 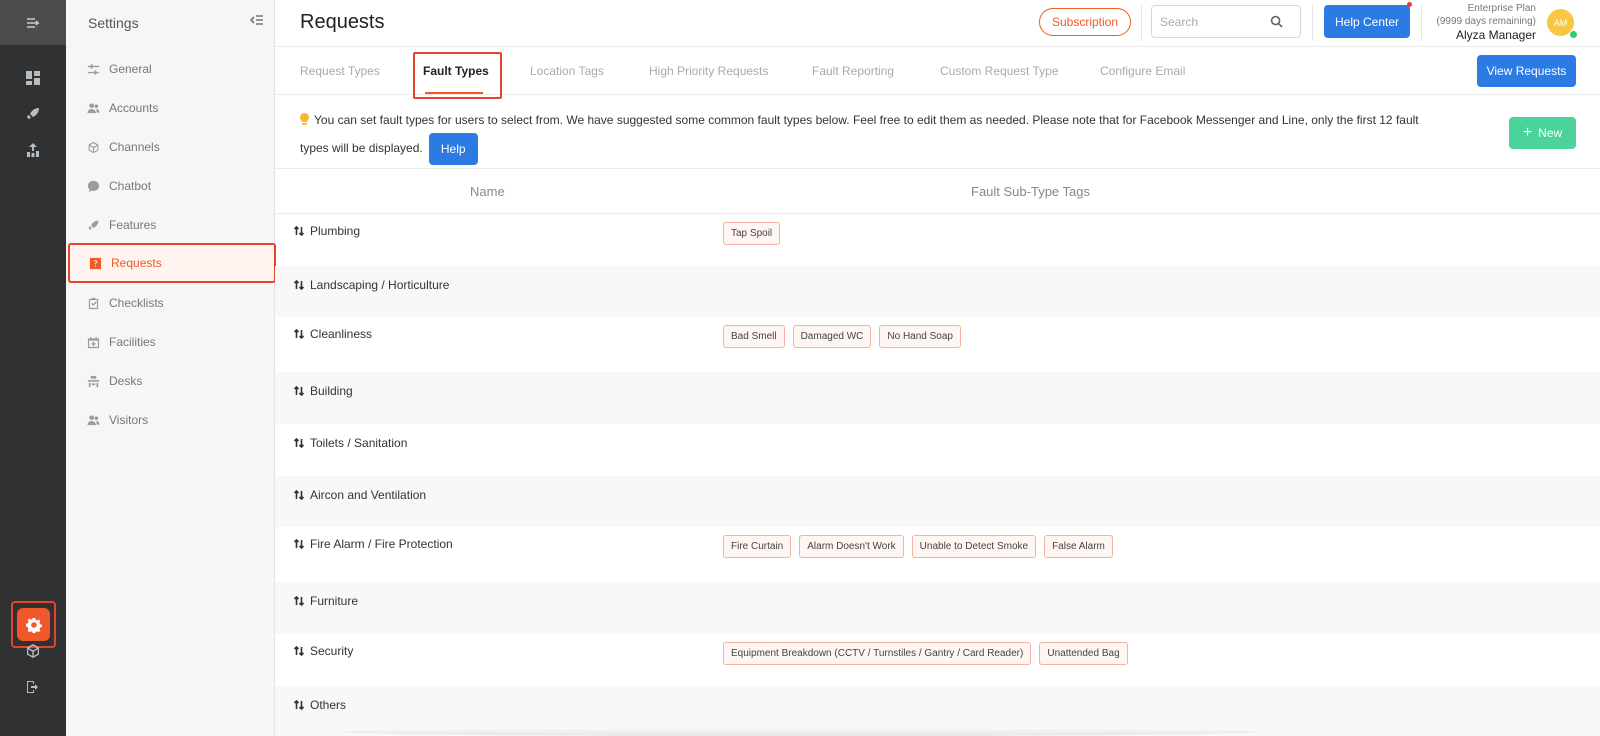 I want to click on icon-rail, so click(x=33, y=368).